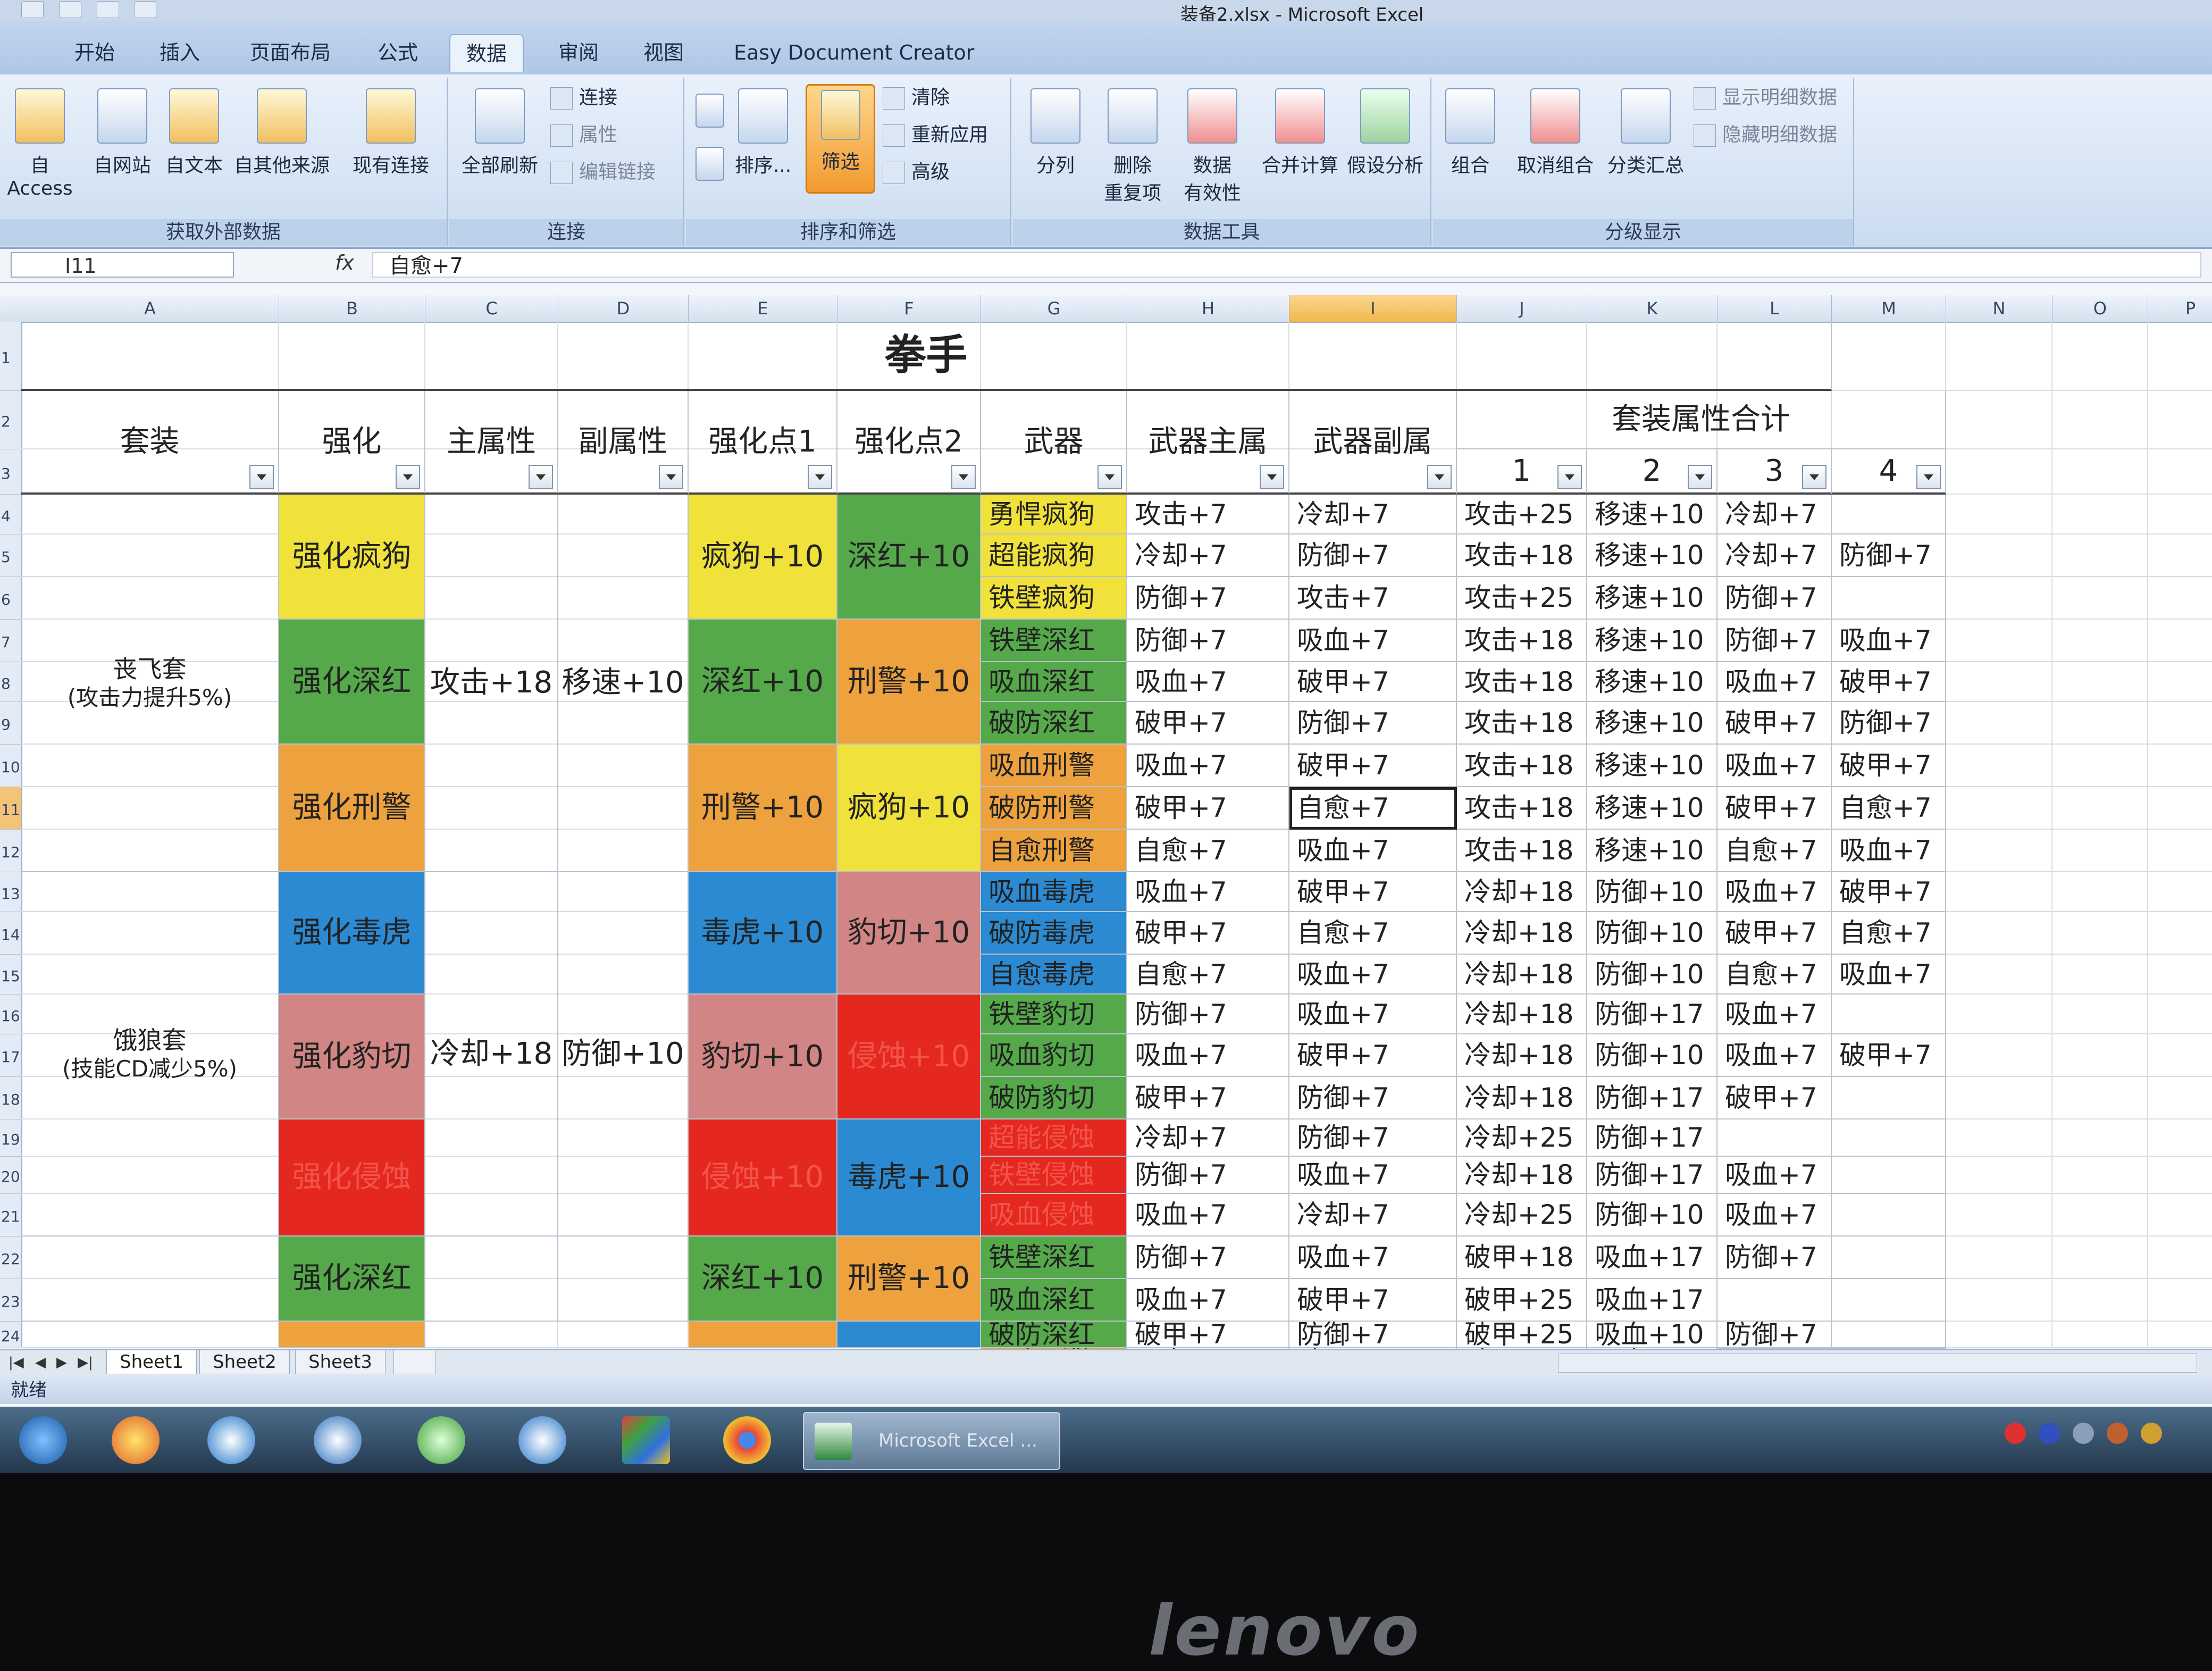 Image resolution: width=2212 pixels, height=1671 pixels. Describe the element at coordinates (352, 808) in the screenshot. I see `enhance-cell: 强化刑警` at that location.